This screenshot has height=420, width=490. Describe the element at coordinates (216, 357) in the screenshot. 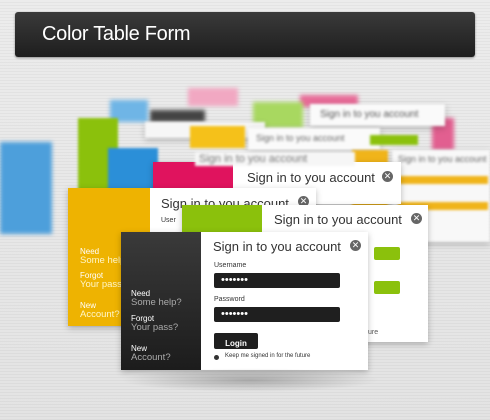

I see `remember-checkbox` at that location.